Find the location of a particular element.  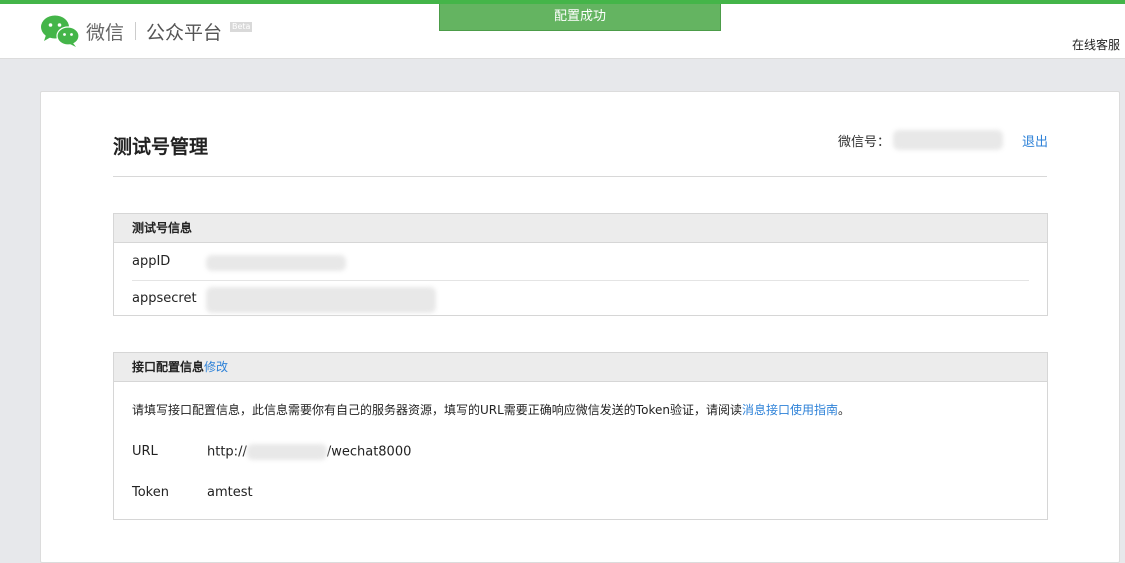

message-api-guide-link: 消息接口使用指南 is located at coordinates (790, 410).